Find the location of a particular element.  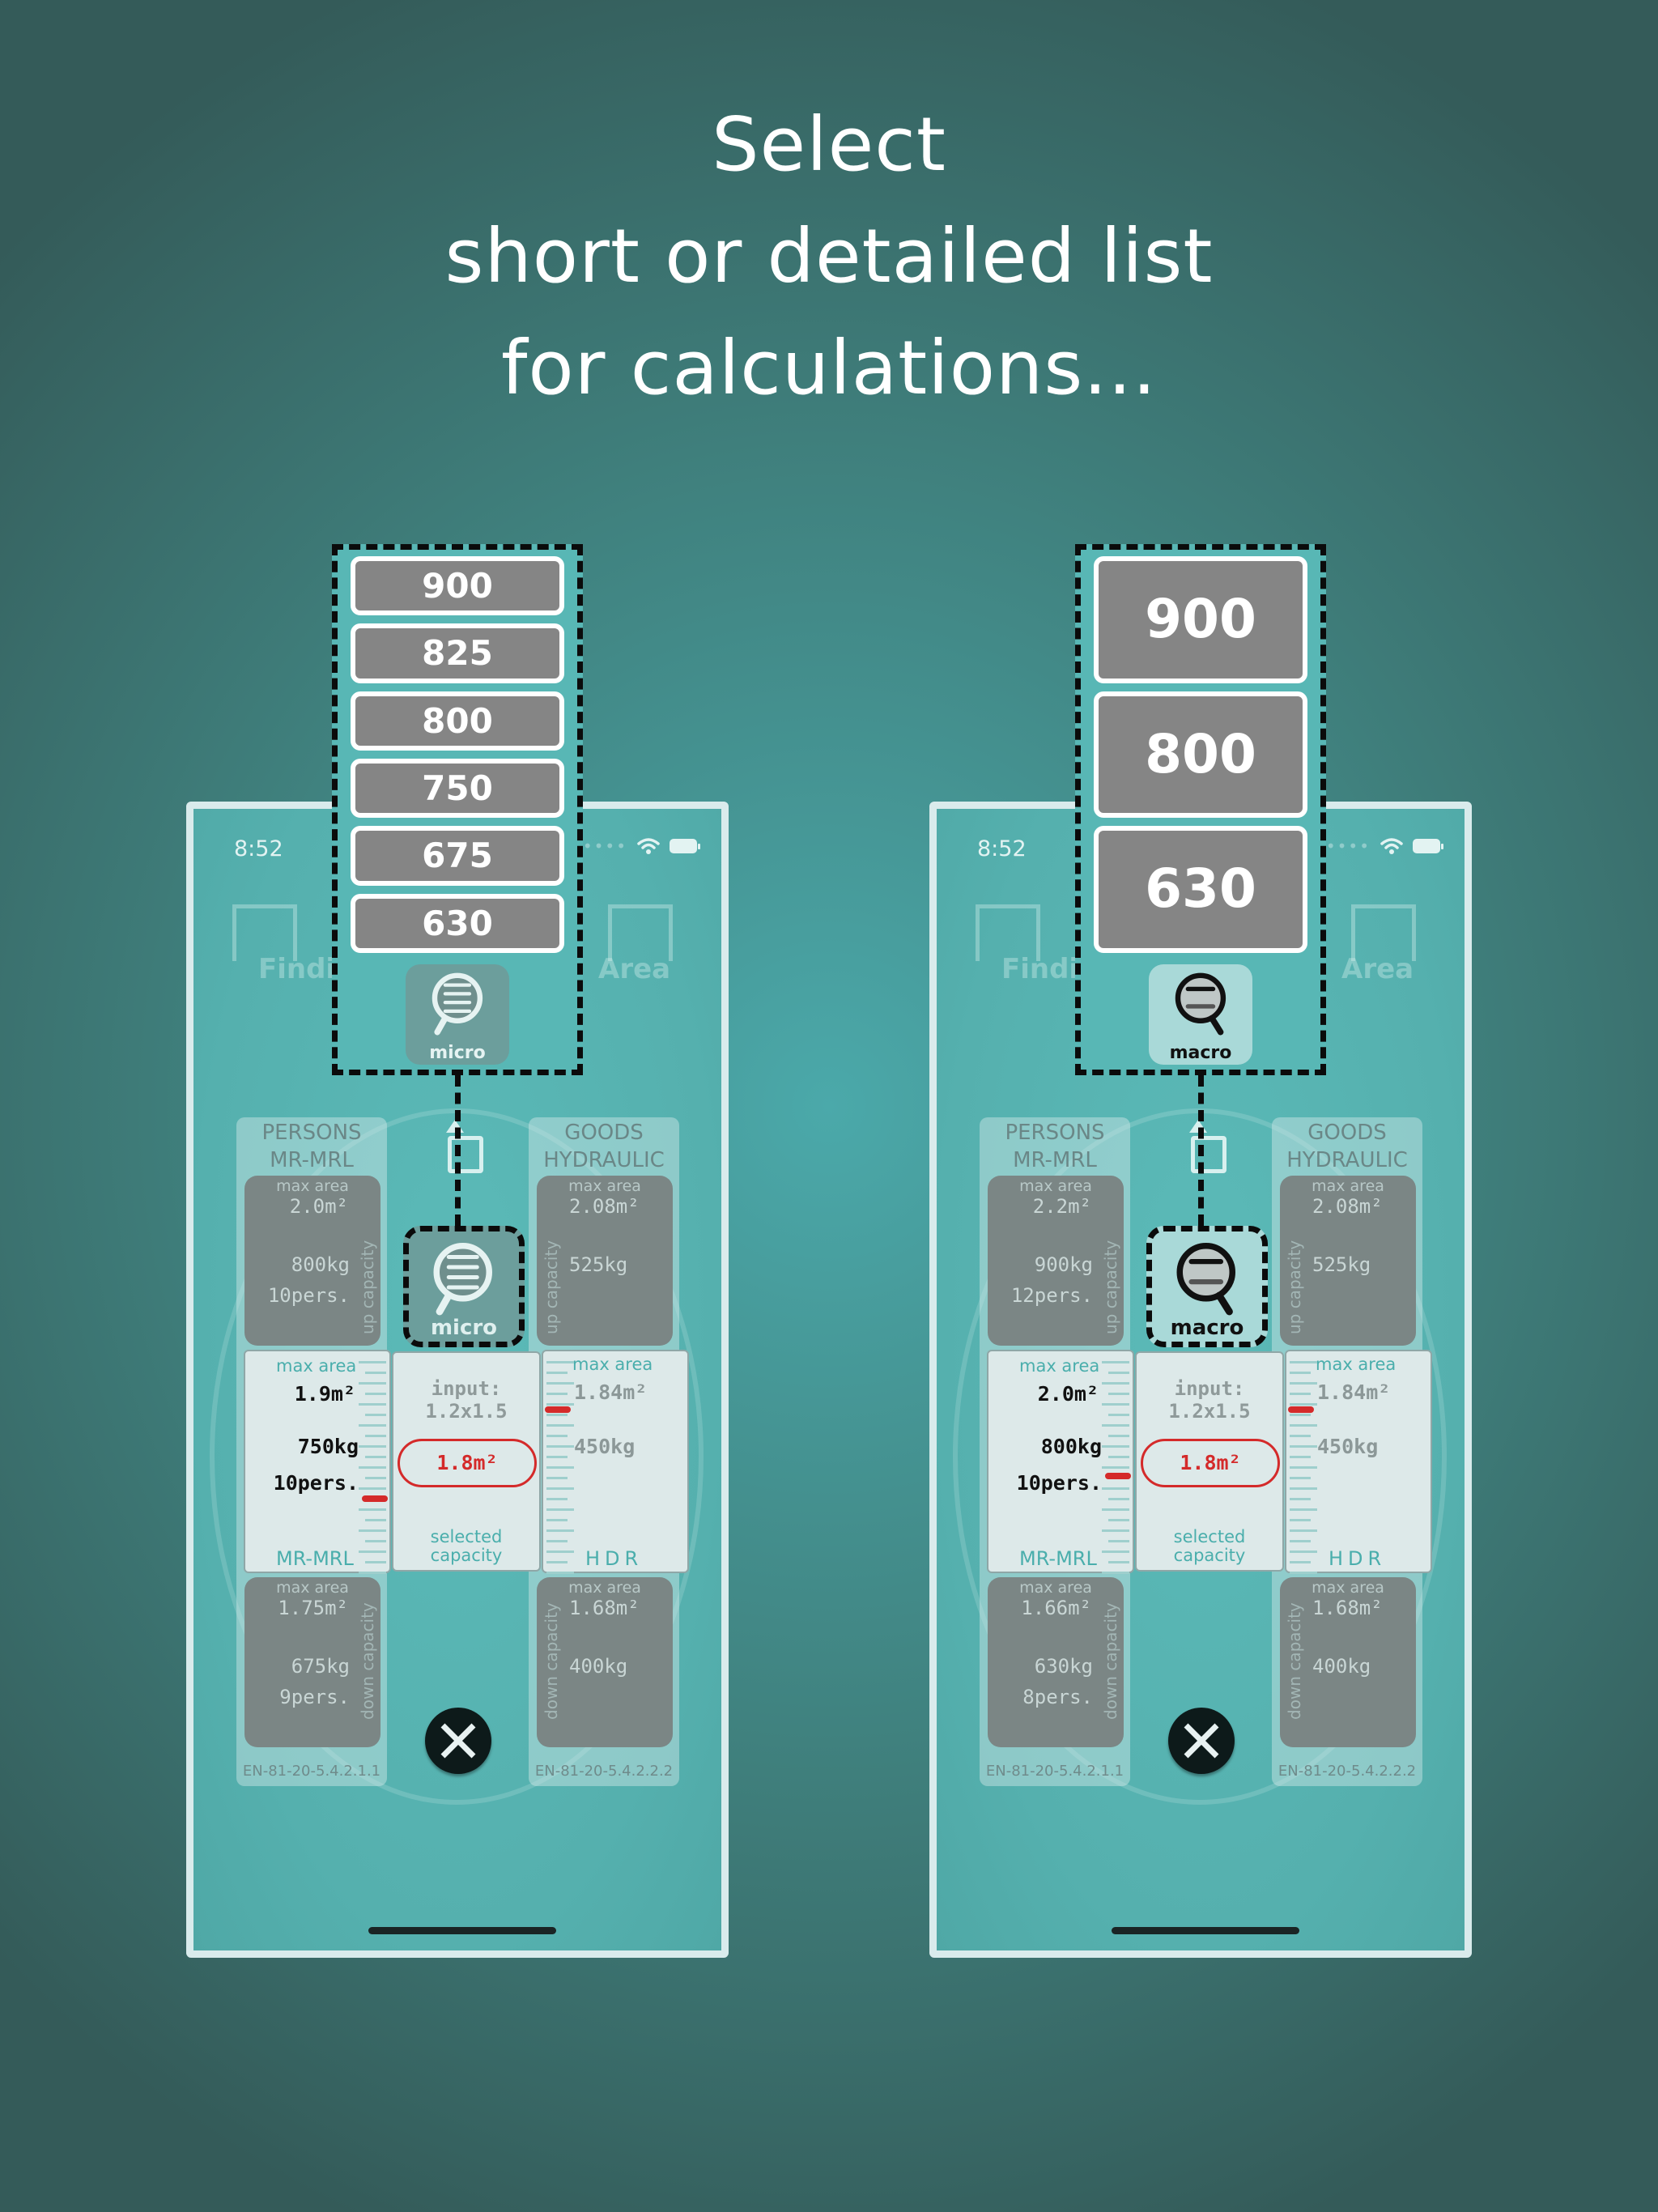

popup-icon-label: macro is located at coordinates (1200, 1053).